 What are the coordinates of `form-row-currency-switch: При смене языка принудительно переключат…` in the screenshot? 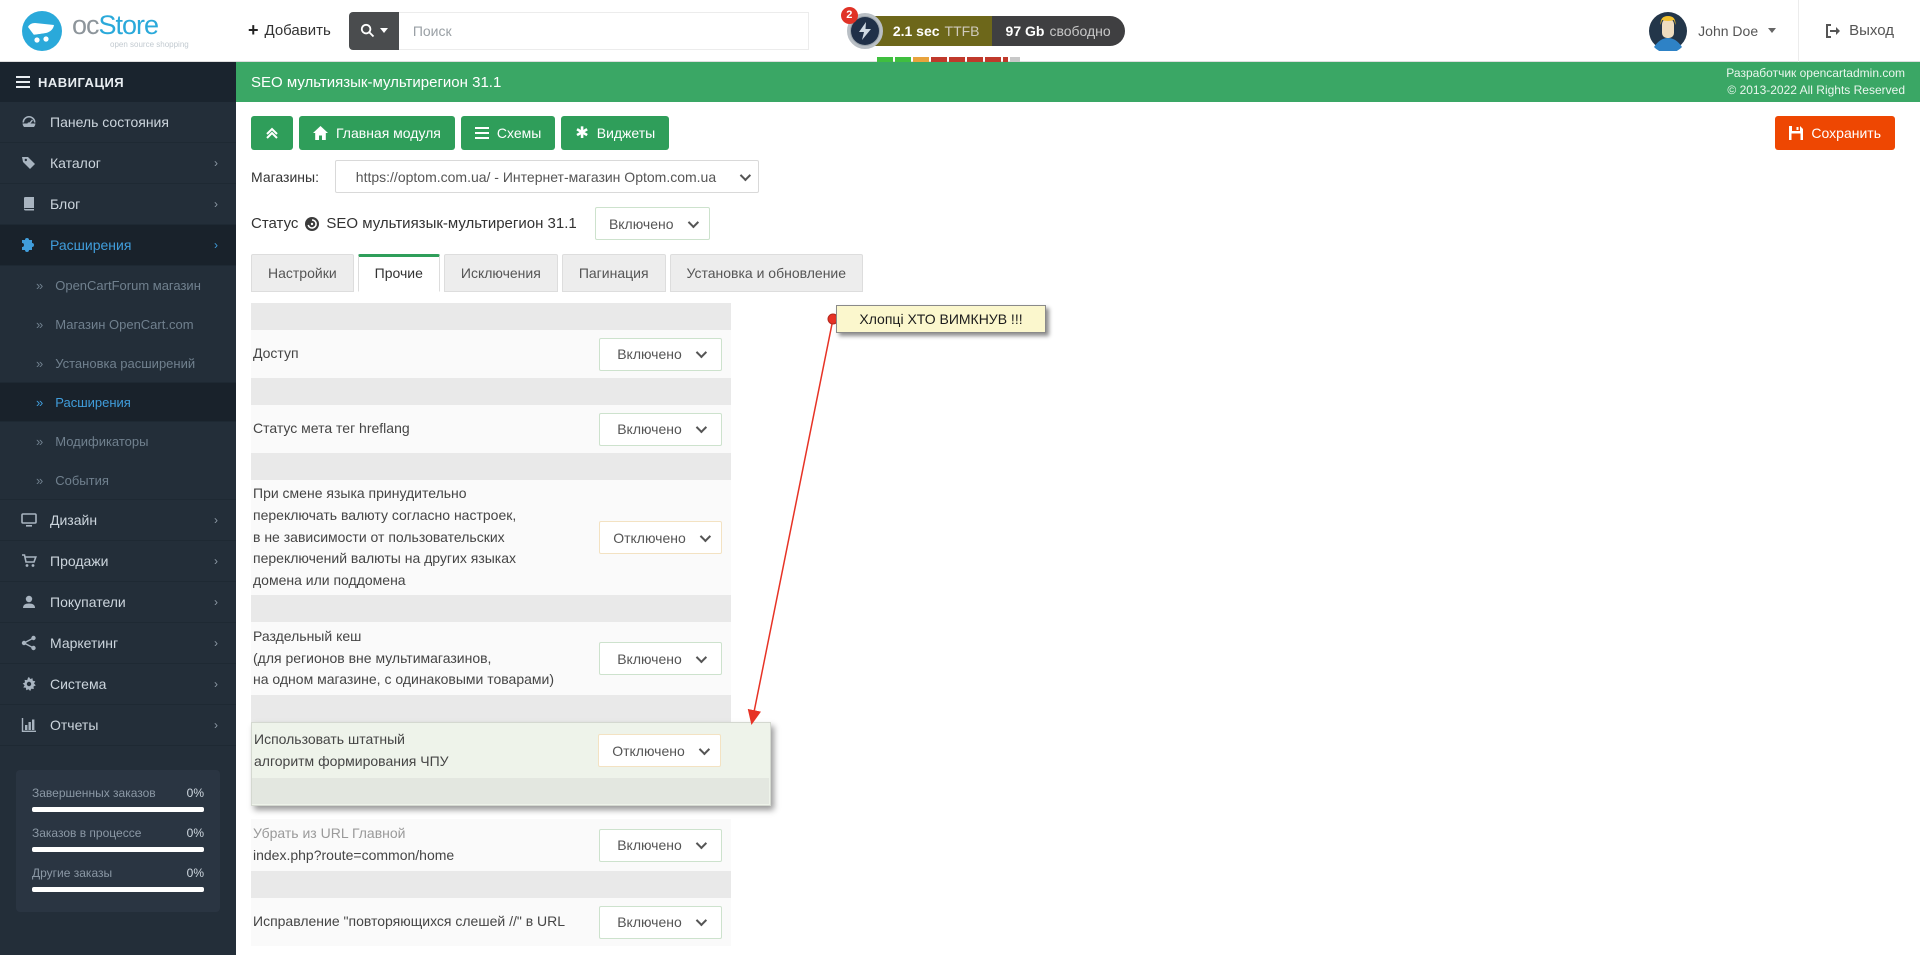 It's located at (491, 537).